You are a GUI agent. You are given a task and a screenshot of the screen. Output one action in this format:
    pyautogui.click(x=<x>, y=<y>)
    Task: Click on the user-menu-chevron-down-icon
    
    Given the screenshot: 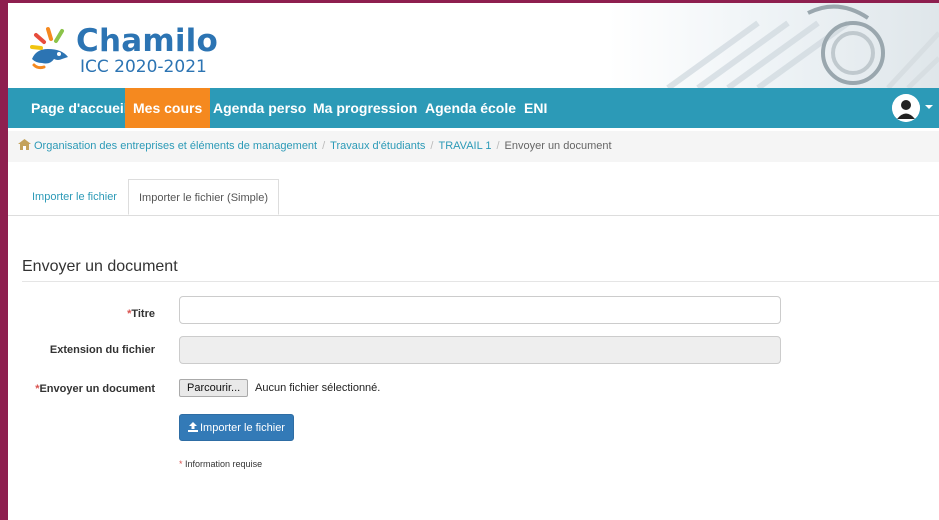 What is the action you would take?
    pyautogui.click(x=929, y=107)
    